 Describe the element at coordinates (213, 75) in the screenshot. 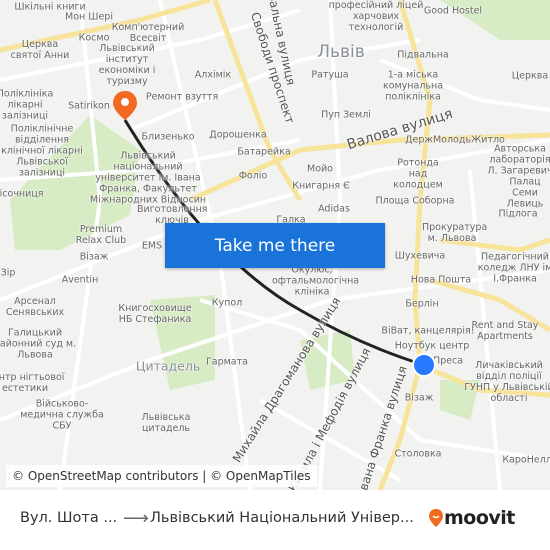

I see `map-label: Алхімік` at that location.